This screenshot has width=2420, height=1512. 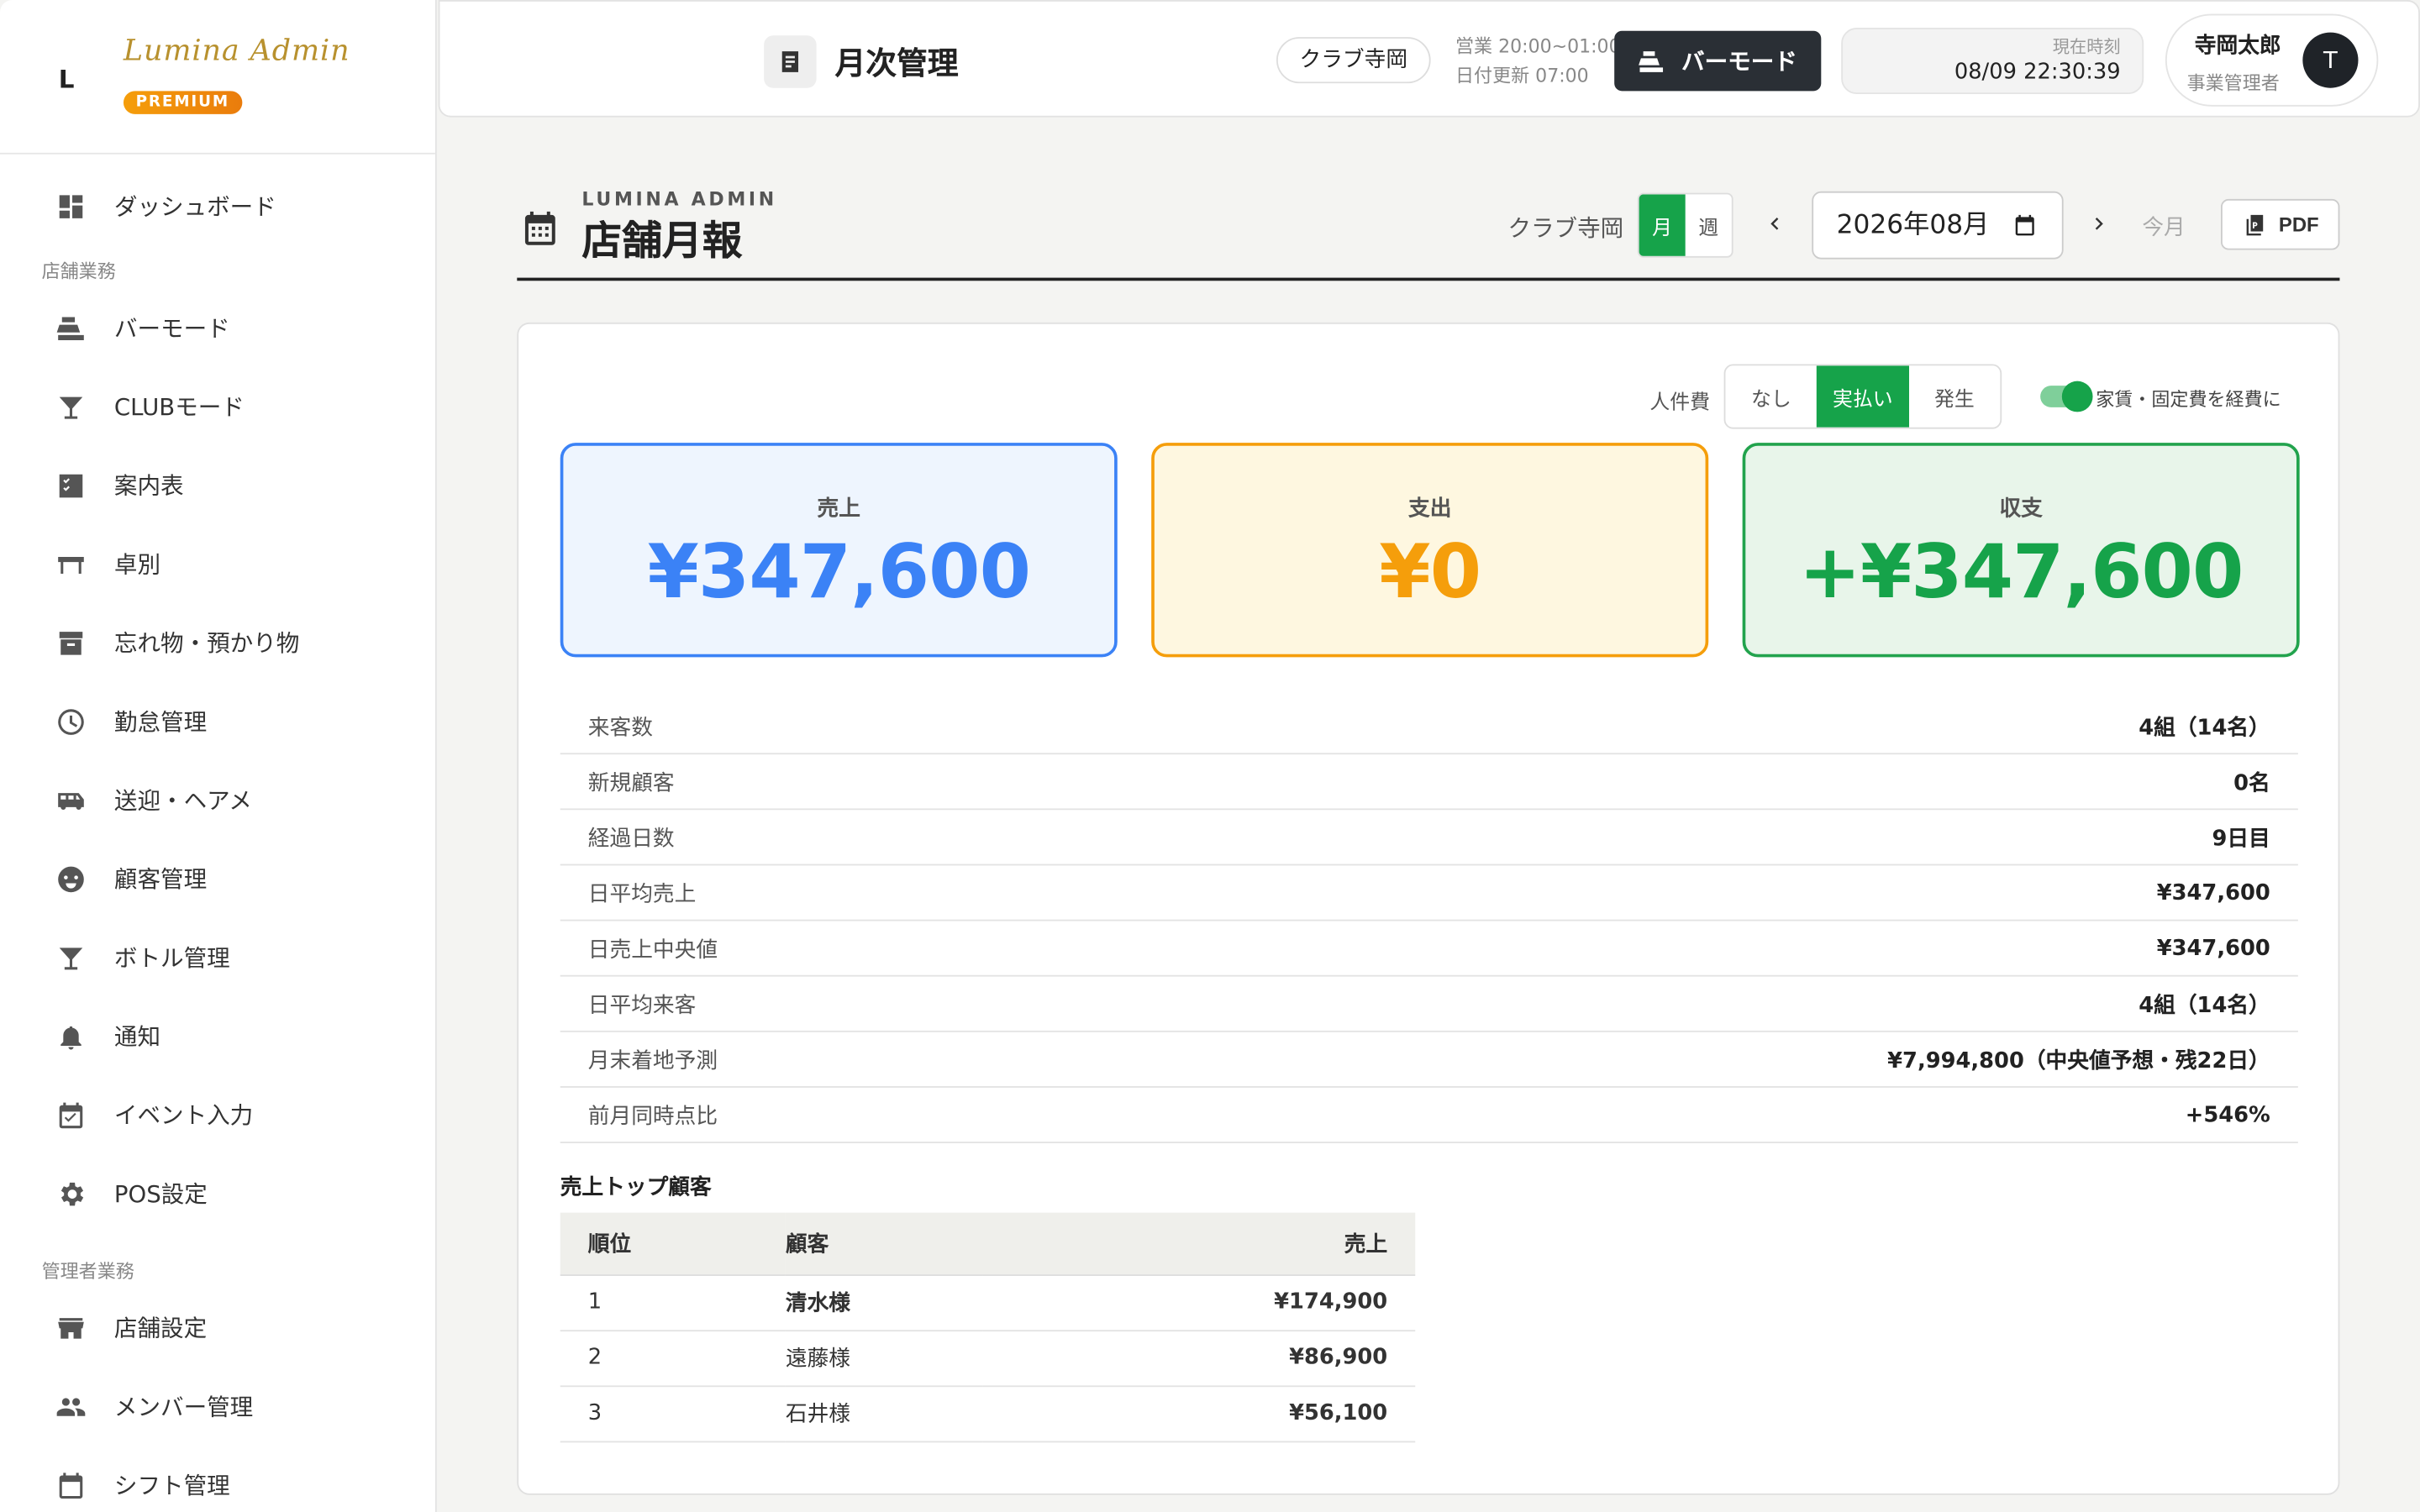 I want to click on stat-value: 4組（14名）, so click(x=2205, y=727).